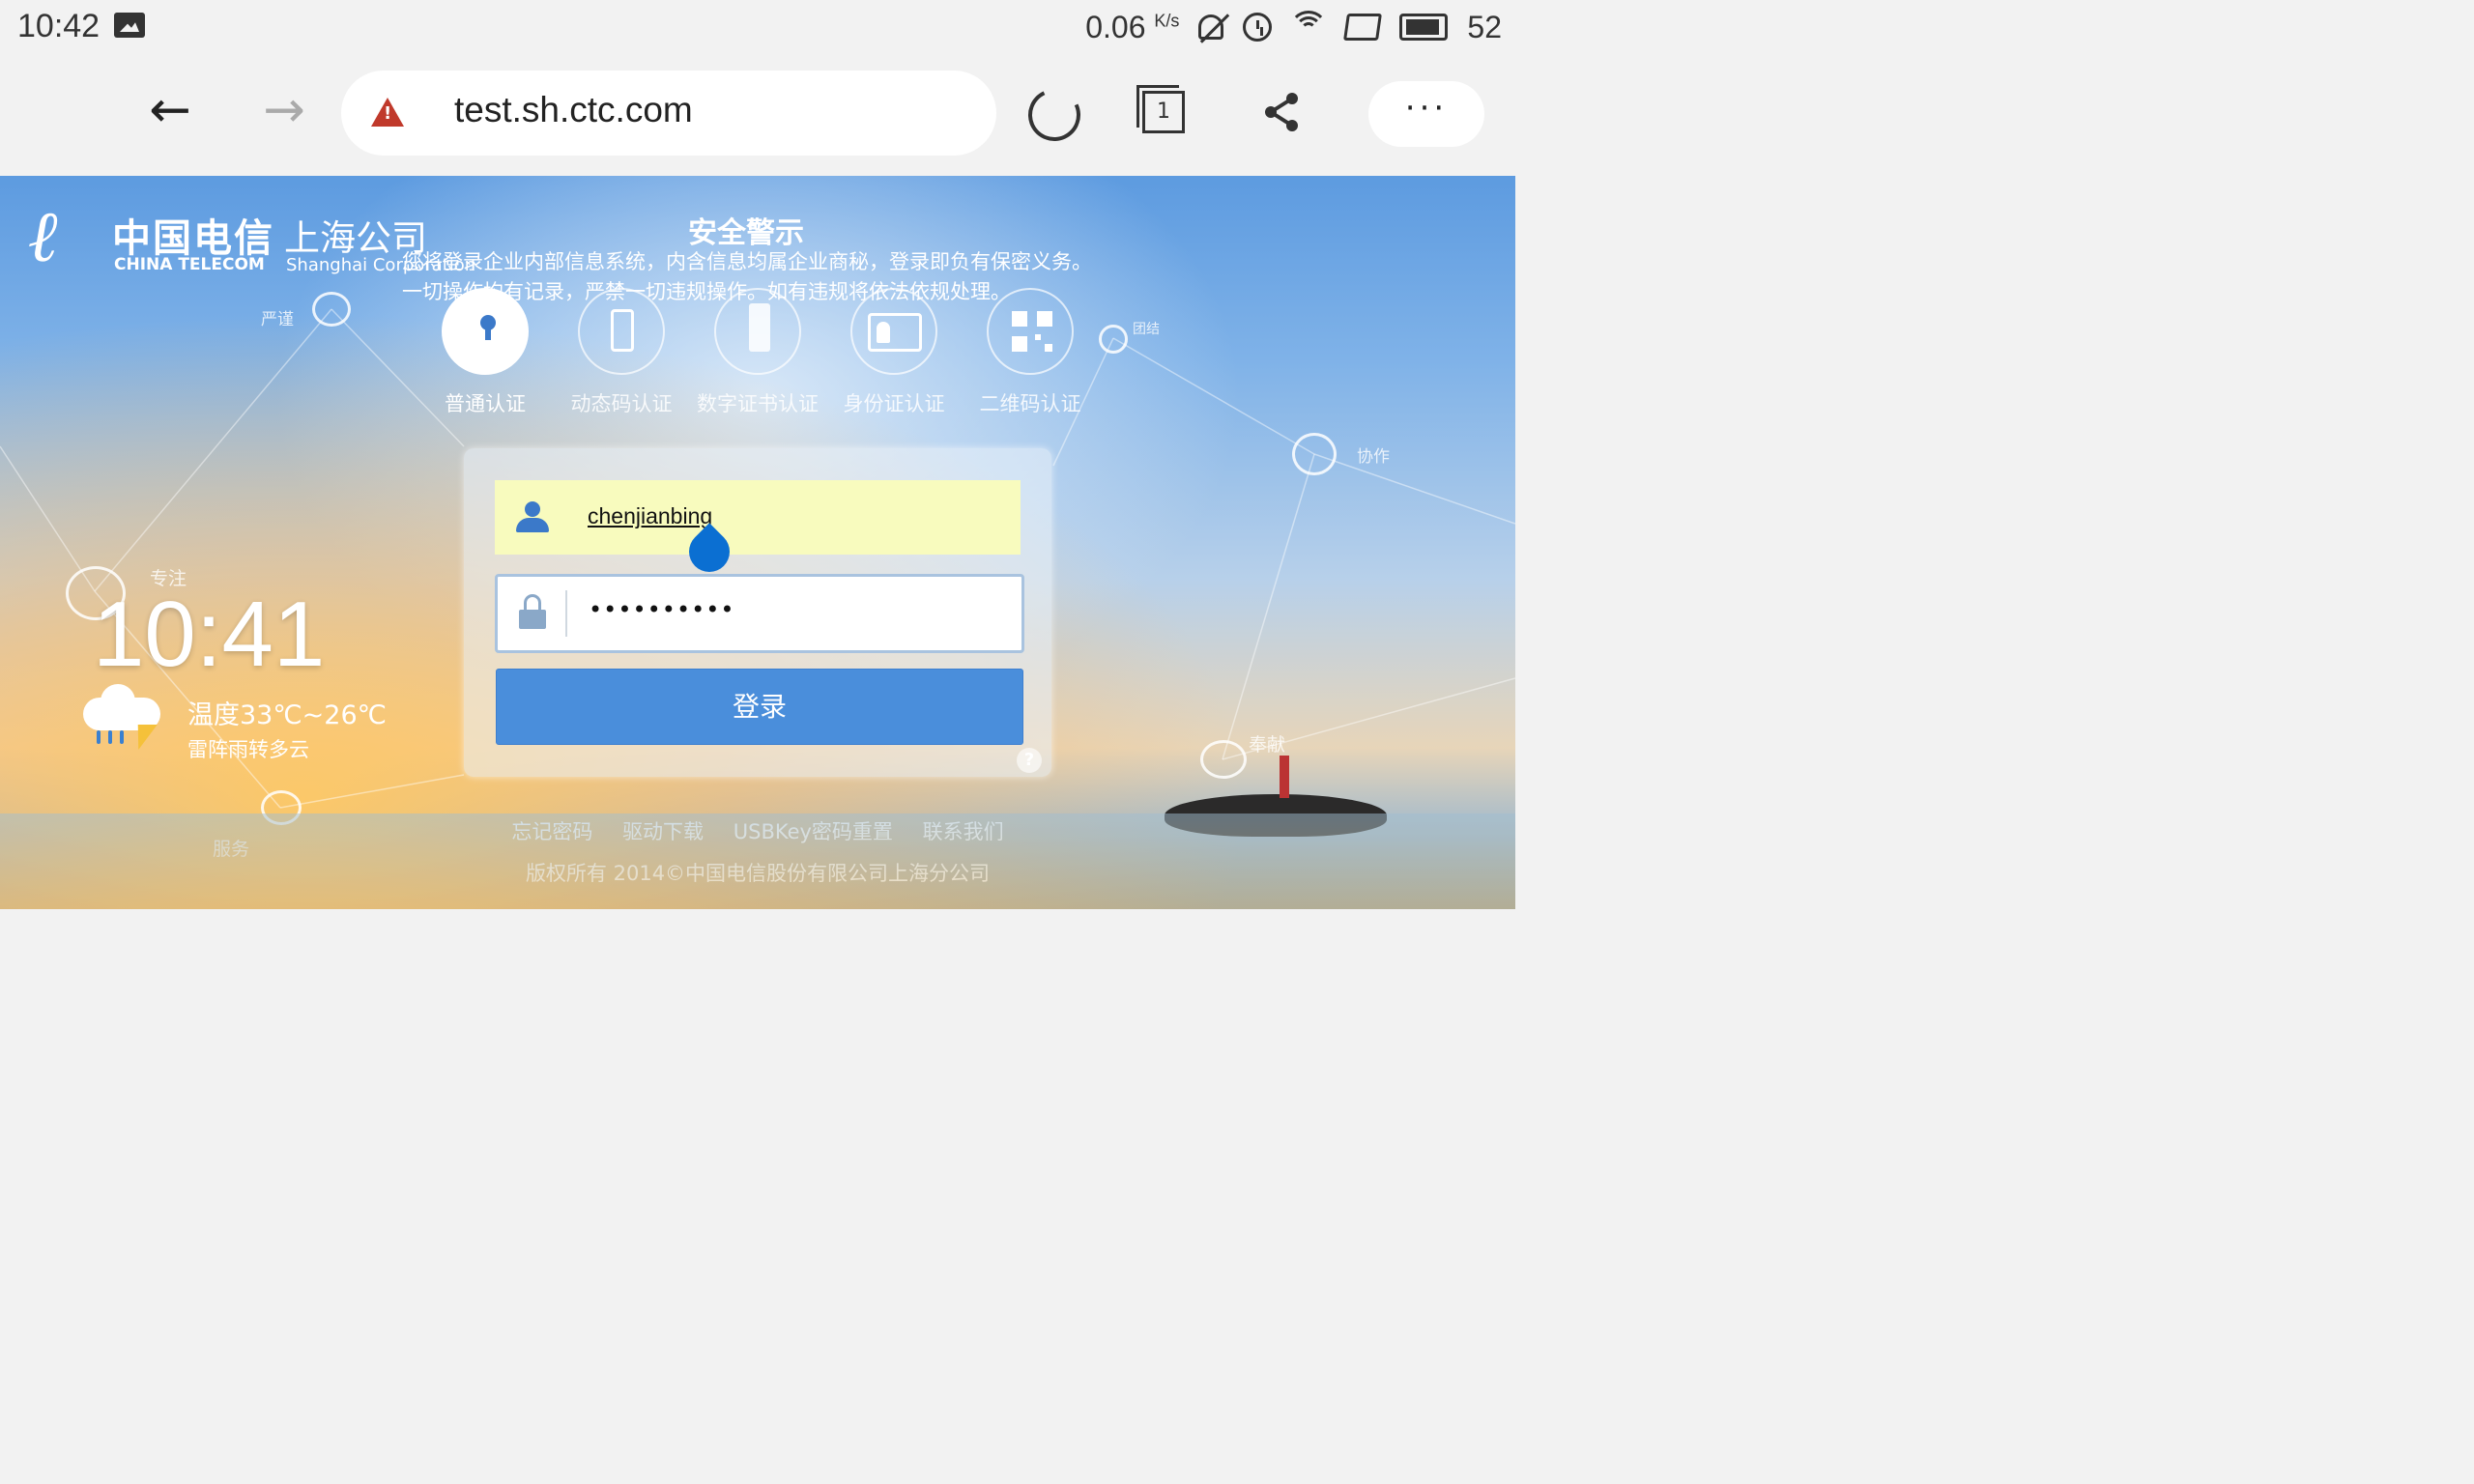 The width and height of the screenshot is (2474, 1484). What do you see at coordinates (1030, 404) in the screenshot?
I see `tab-label: 二维码认证` at bounding box center [1030, 404].